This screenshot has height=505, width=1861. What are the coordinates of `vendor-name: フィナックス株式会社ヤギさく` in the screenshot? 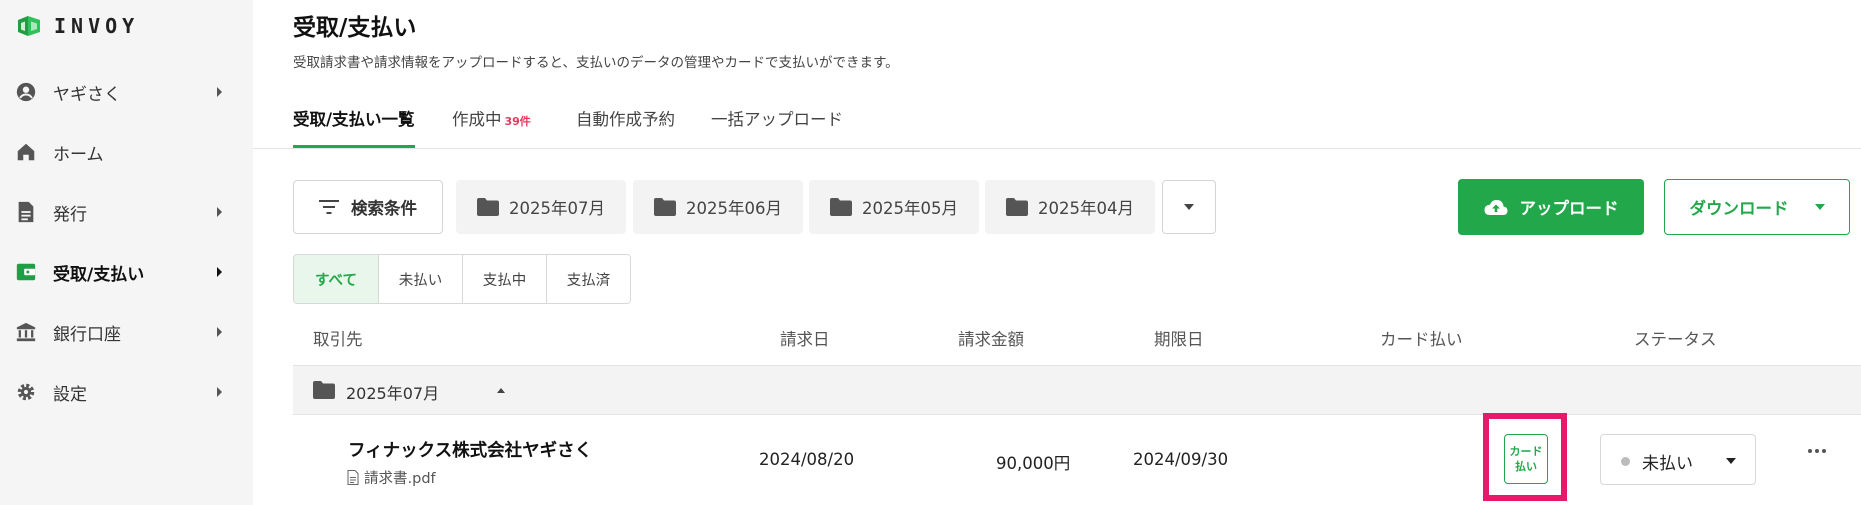 It's located at (470, 449).